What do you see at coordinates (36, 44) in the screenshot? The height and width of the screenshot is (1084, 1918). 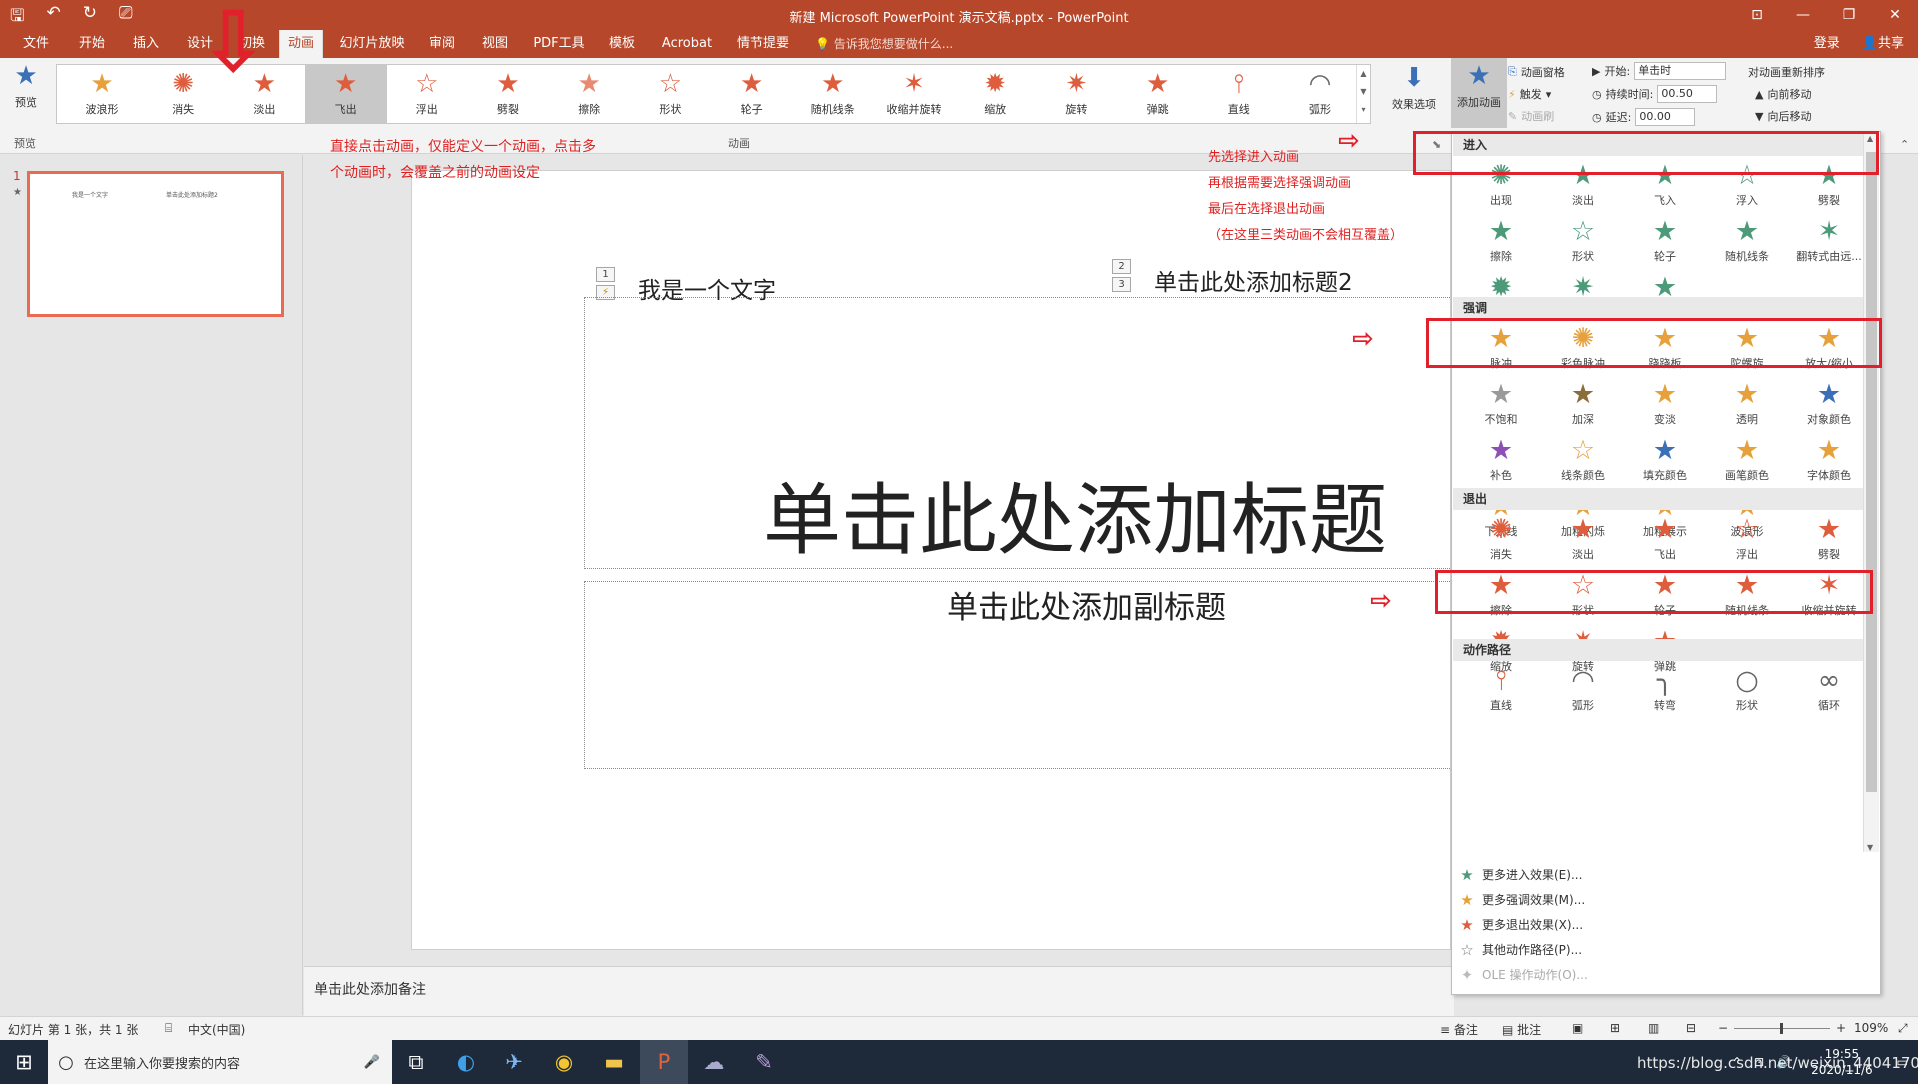 I see `tab-文件: 文件` at bounding box center [36, 44].